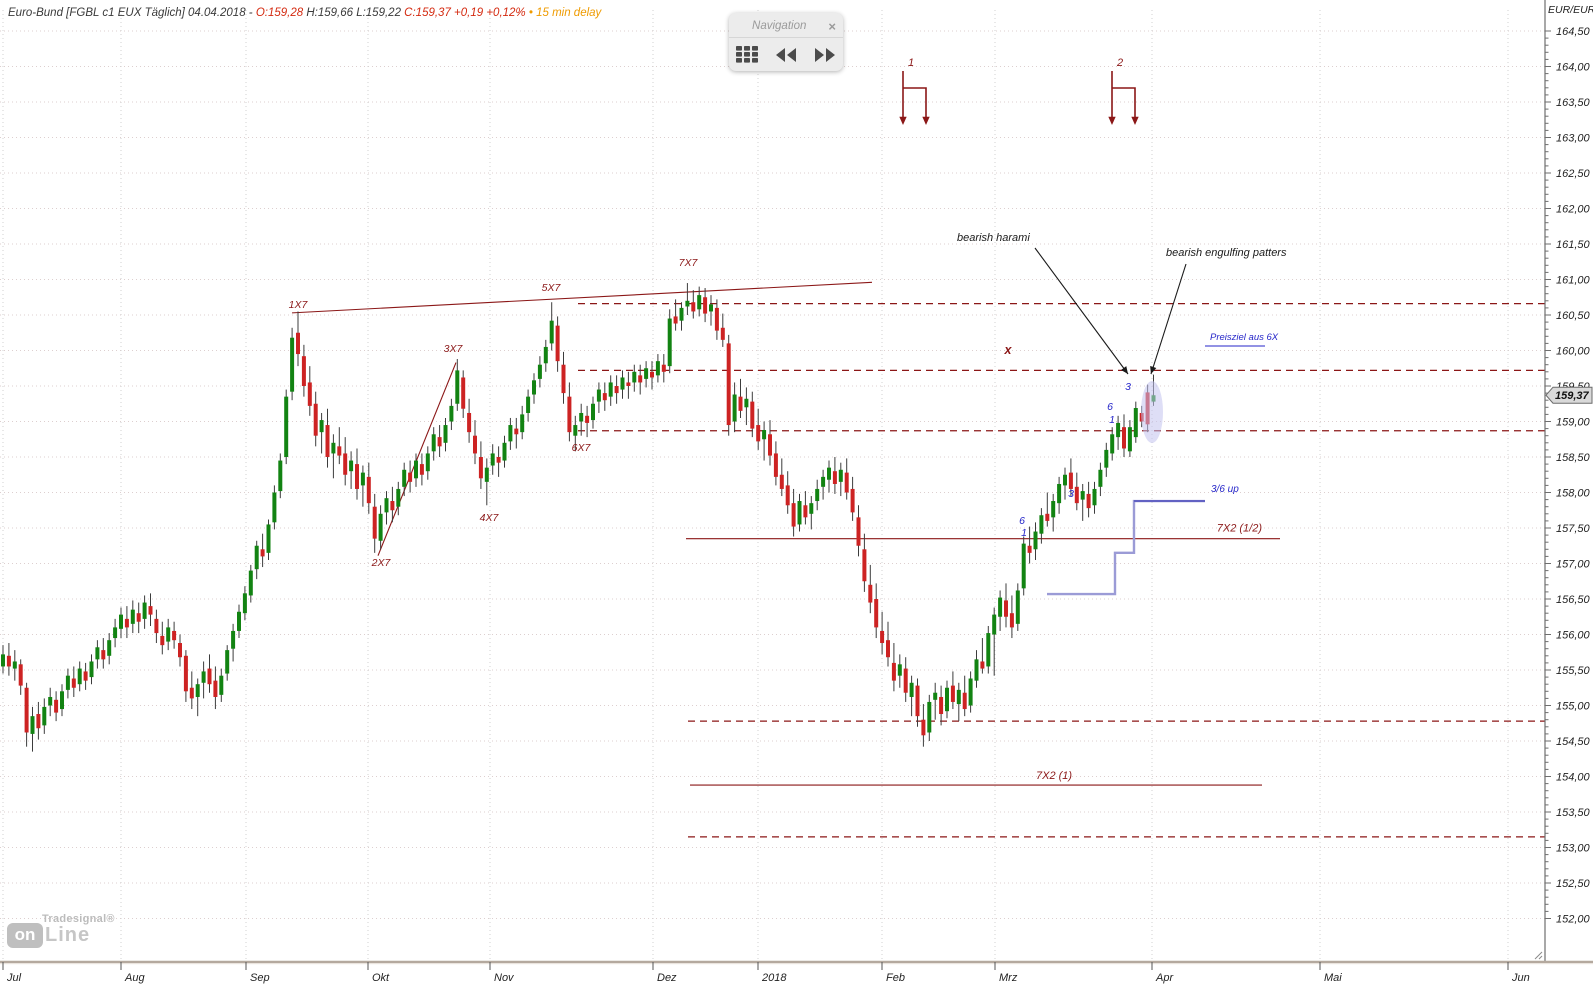 The image size is (1593, 988). What do you see at coordinates (1128, 387) in the screenshot?
I see `count-label: 3` at bounding box center [1128, 387].